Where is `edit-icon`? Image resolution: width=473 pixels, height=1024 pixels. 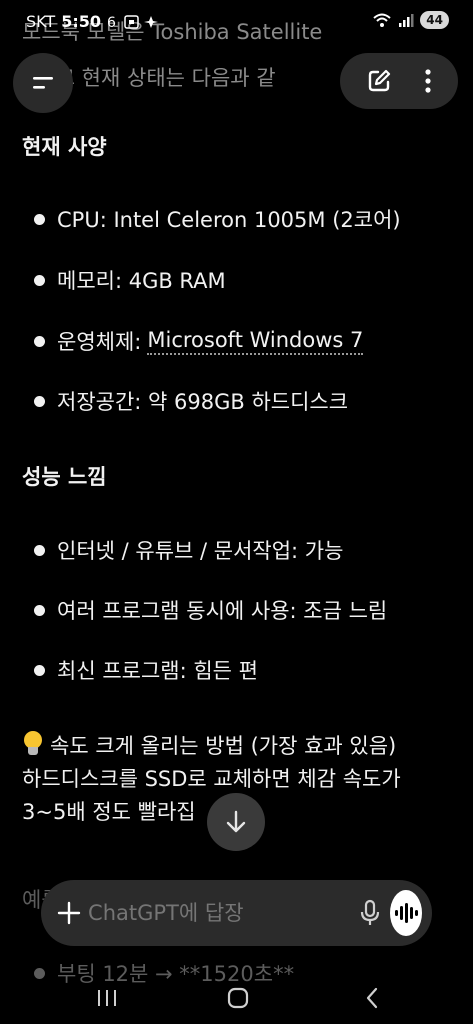 edit-icon is located at coordinates (379, 80).